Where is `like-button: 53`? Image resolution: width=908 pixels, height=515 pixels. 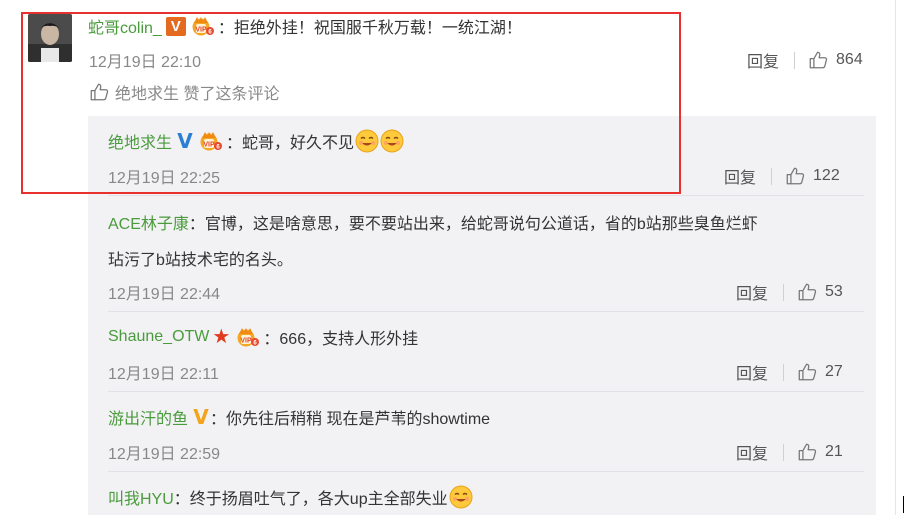
like-button: 53 is located at coordinates (820, 292).